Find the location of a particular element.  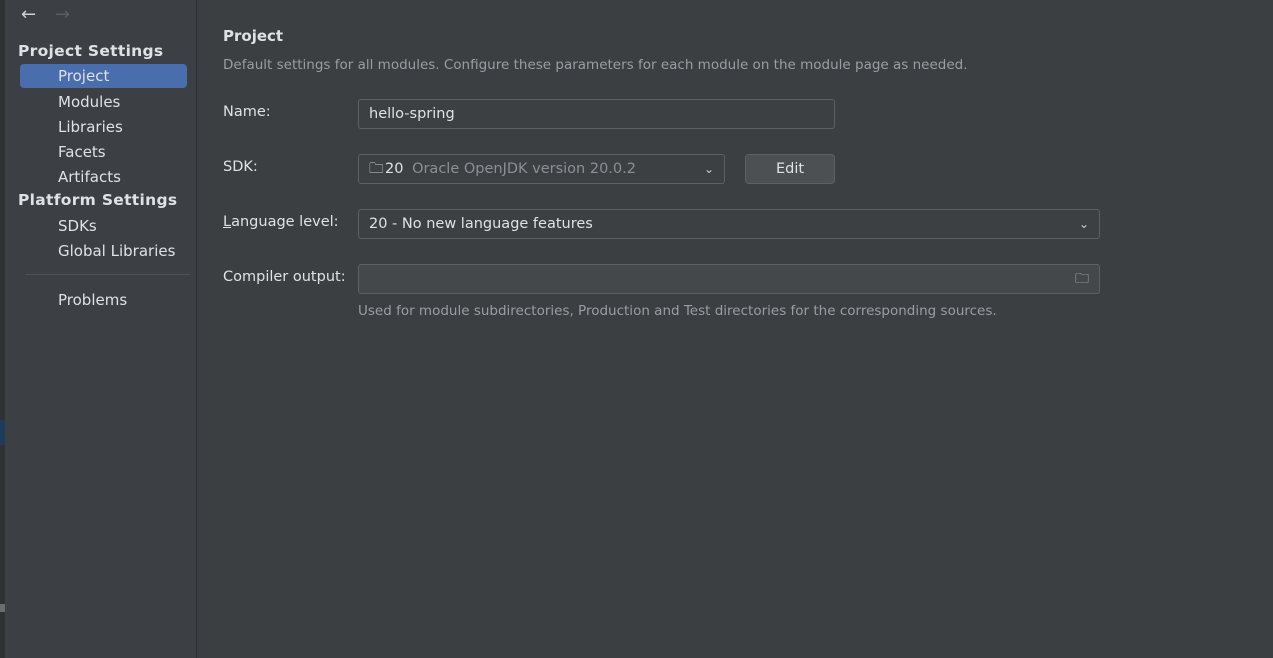

group-platform-settings: Platform Settings is located at coordinates (98, 200).